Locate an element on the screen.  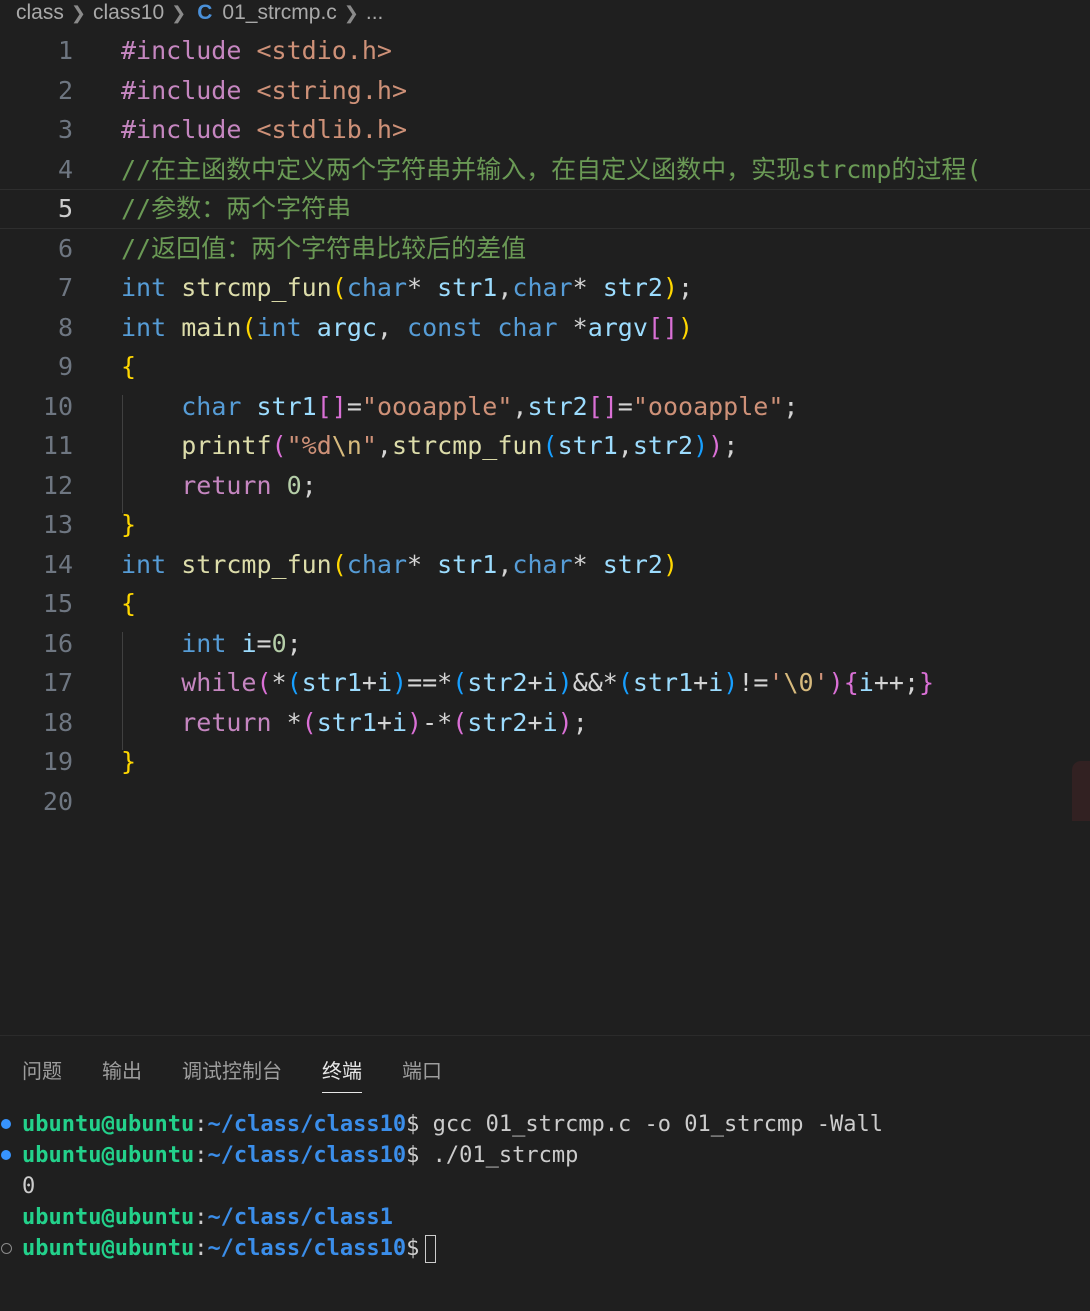
code-text: int strcmp_fun(char* str1,char* str2); is located at coordinates (407, 288).